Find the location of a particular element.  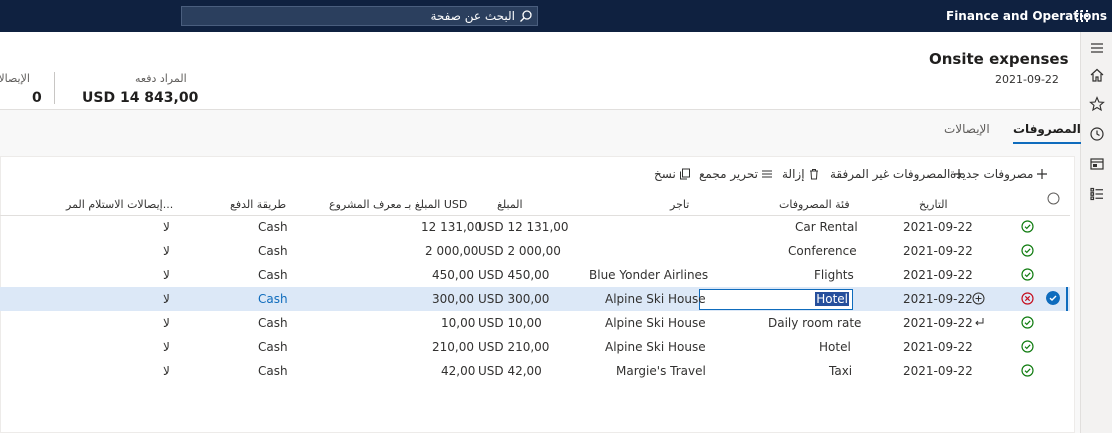

child-item-arrow-icon is located at coordinates (979, 322).